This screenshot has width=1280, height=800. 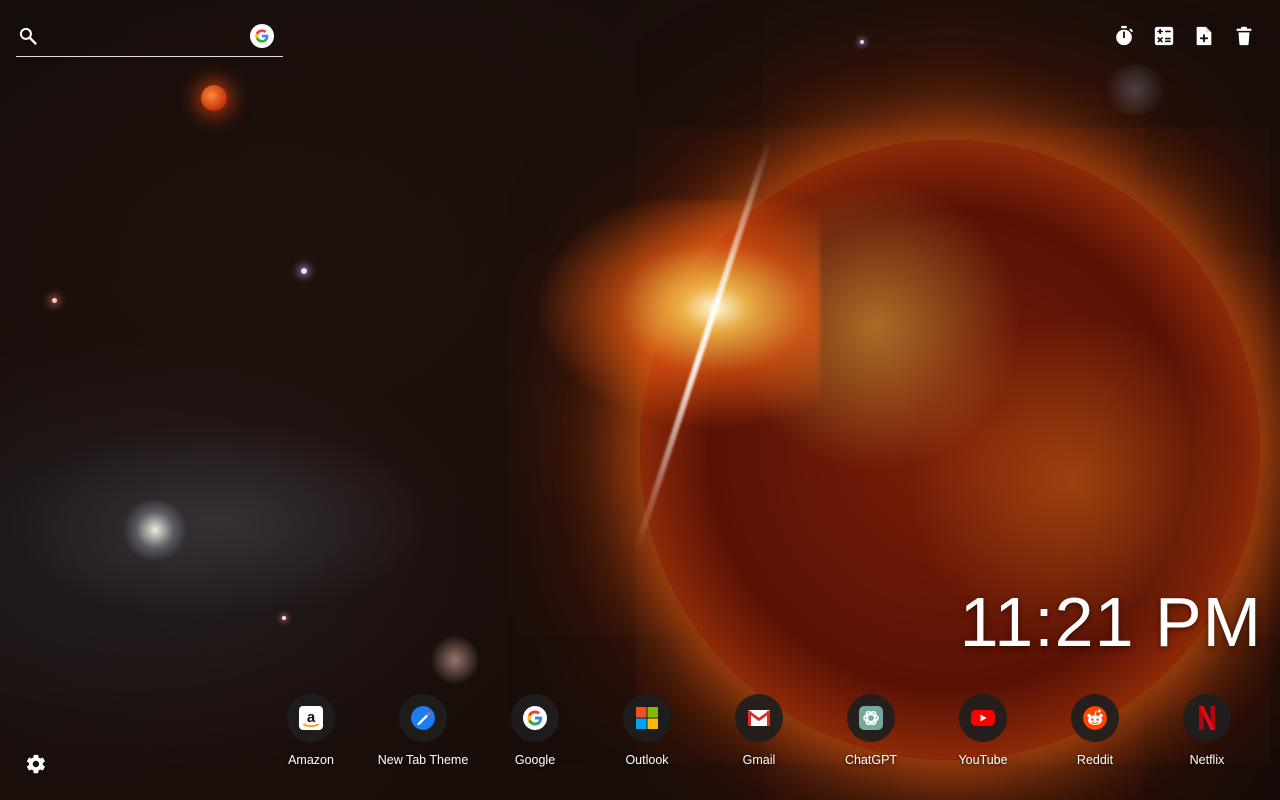 What do you see at coordinates (647, 760) in the screenshot?
I see `shortcut-label: Outlook` at bounding box center [647, 760].